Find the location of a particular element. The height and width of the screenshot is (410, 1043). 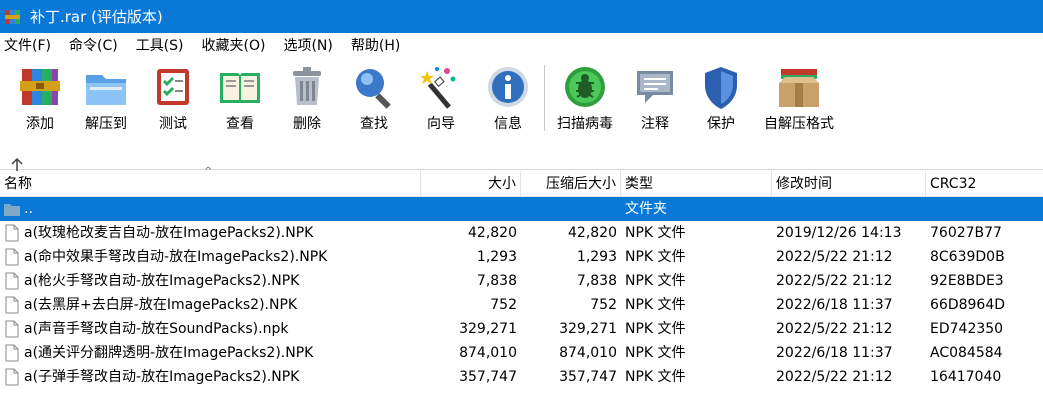

delete-button: 删除 is located at coordinates (307, 98).